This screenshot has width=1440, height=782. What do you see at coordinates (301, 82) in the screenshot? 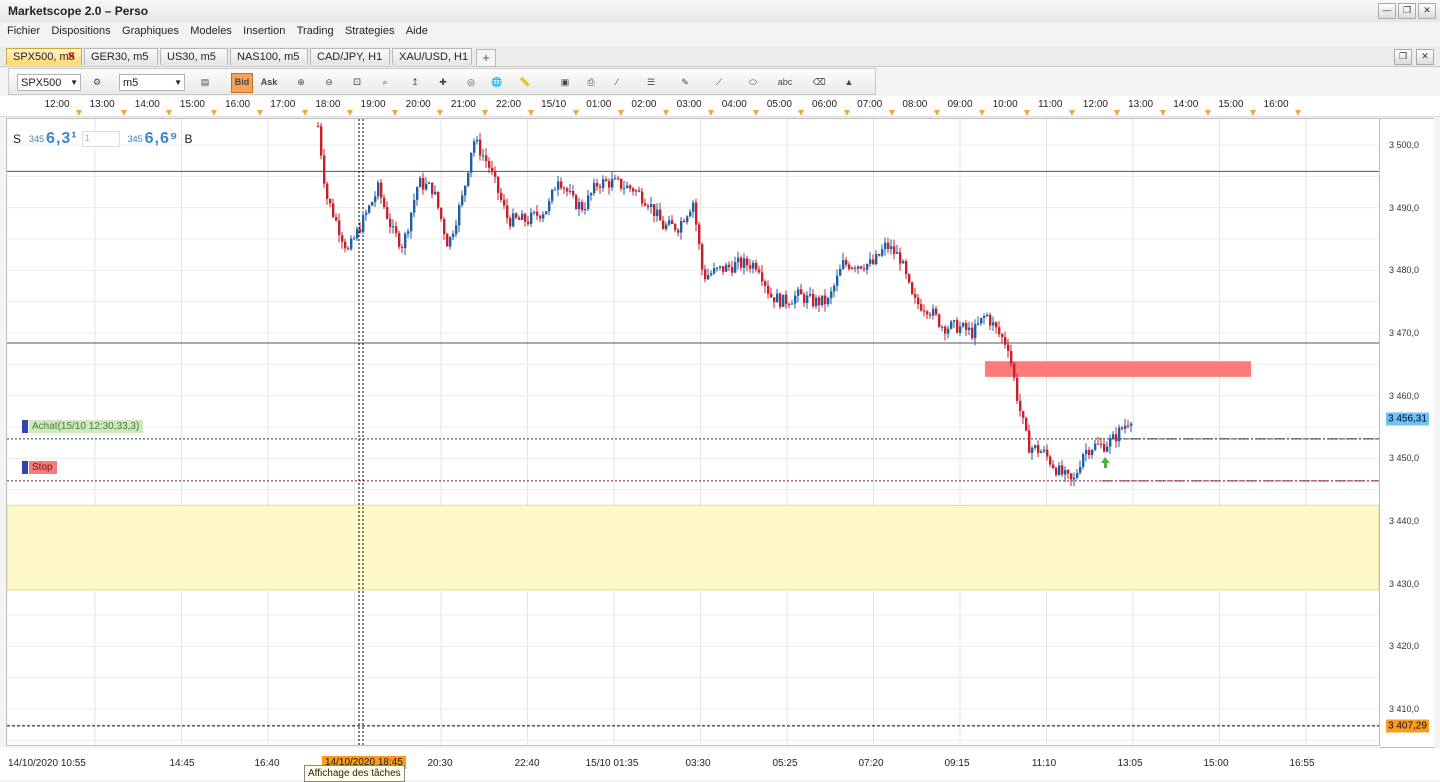
I see `zoom-in-icon: ⊕` at bounding box center [301, 82].